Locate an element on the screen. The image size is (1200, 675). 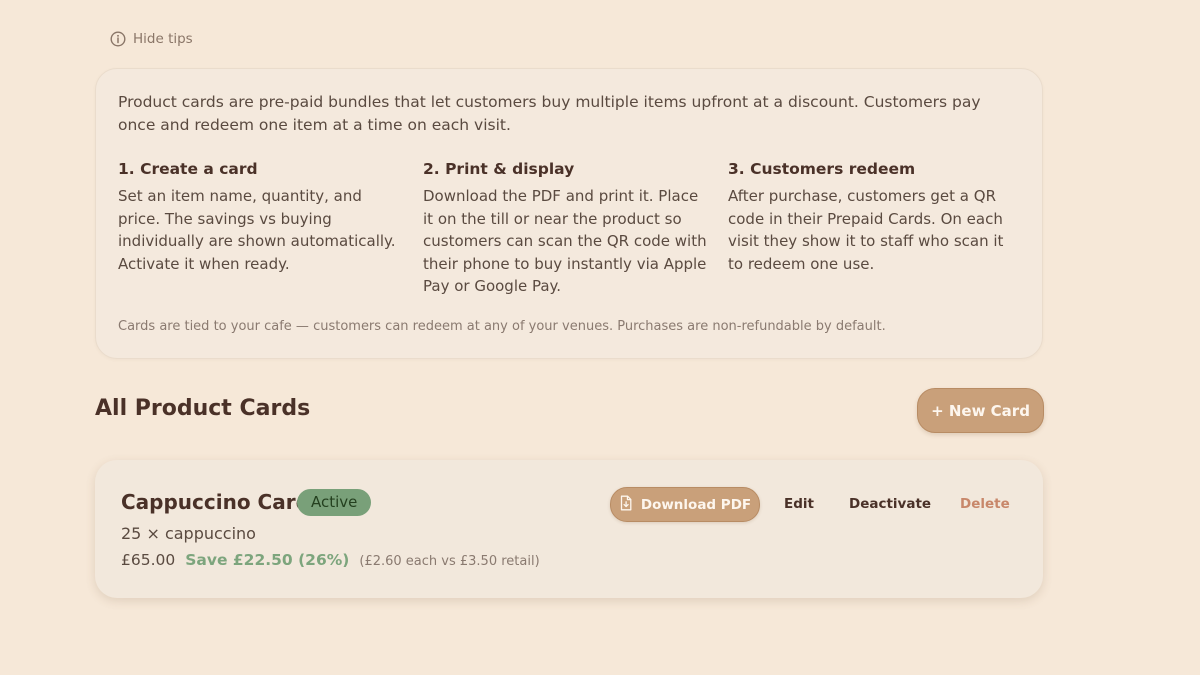
card-savings: Save £22.50 (26%) is located at coordinates (267, 560).